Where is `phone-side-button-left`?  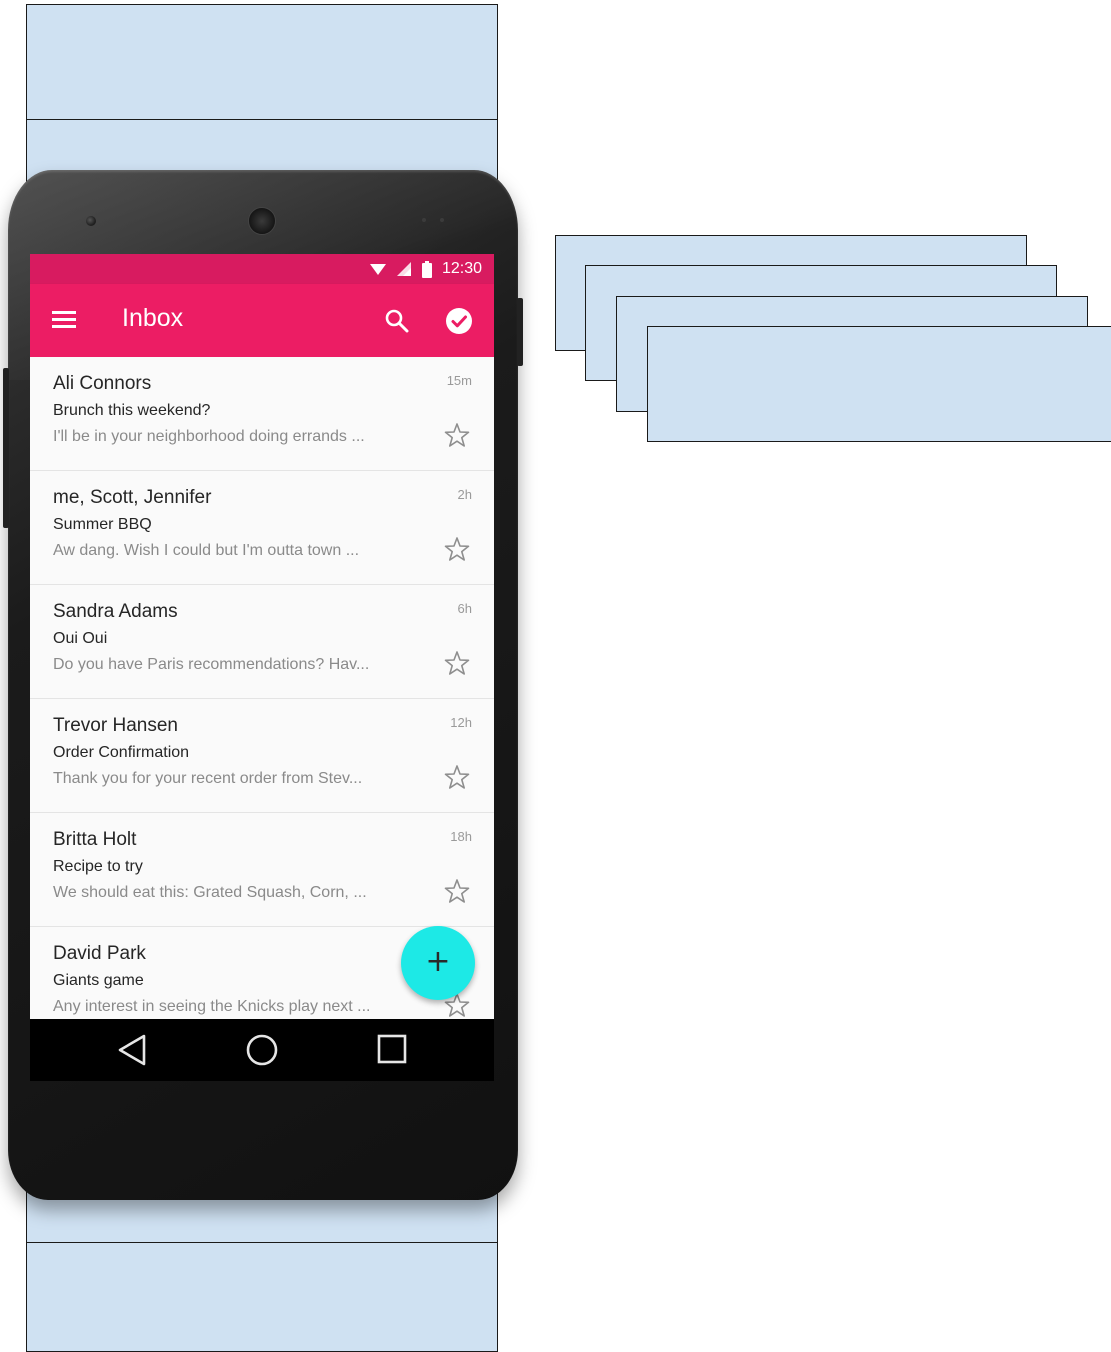
phone-side-button-left is located at coordinates (6, 448).